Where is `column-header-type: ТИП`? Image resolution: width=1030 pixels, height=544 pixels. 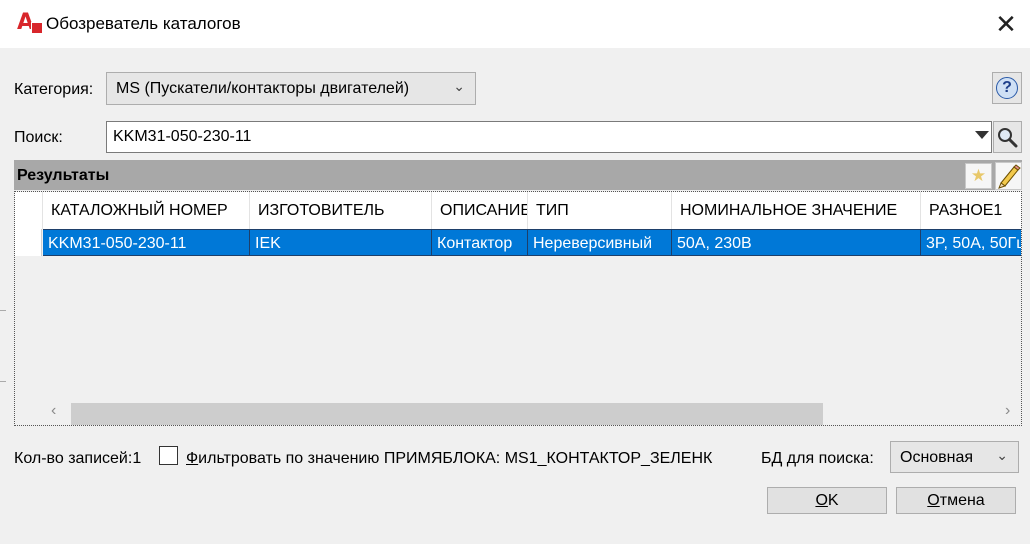
column-header-type: ТИП is located at coordinates (600, 210).